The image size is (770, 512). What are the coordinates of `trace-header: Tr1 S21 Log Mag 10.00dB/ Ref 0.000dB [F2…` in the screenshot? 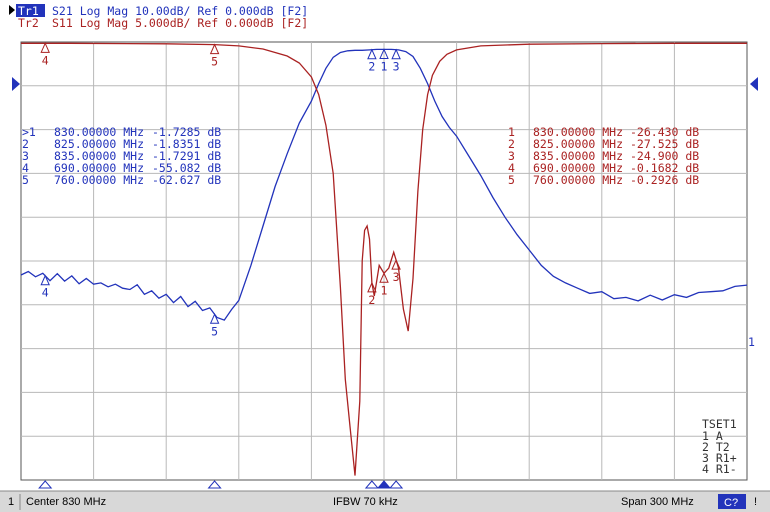 It's located at (158, 17).